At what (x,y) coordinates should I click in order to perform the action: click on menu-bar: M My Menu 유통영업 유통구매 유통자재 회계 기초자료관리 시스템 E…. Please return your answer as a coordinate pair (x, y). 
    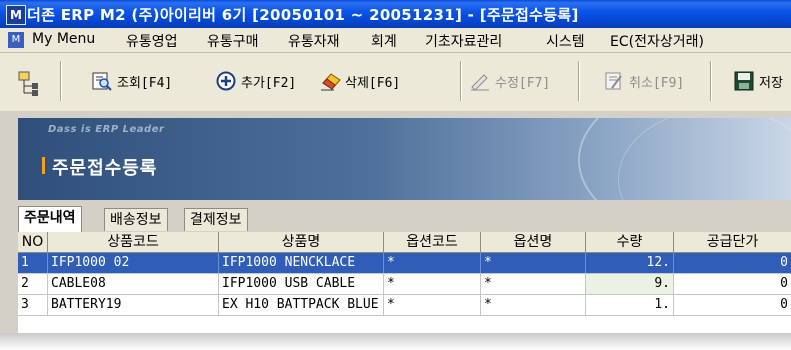
    Looking at the image, I should click on (395, 40).